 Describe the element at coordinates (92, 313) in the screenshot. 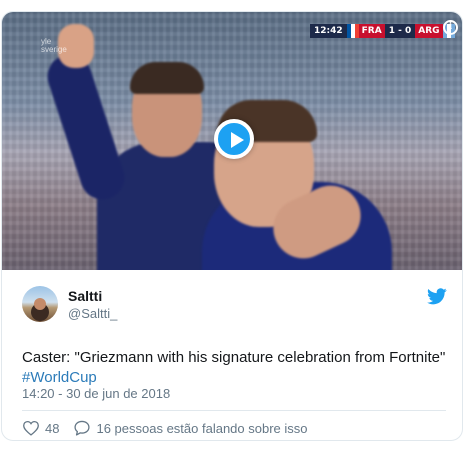

I see `user-handle: @Saltti_` at that location.